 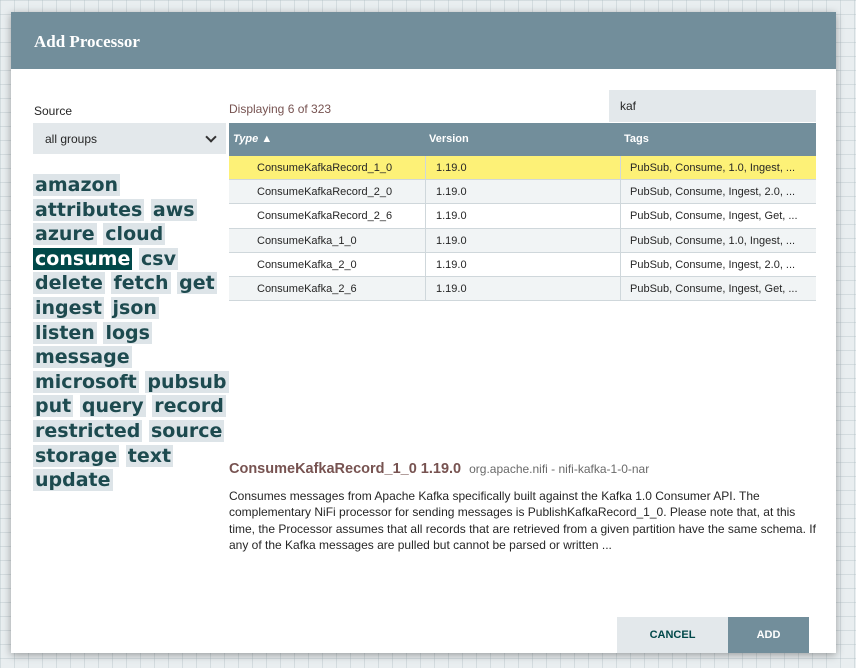 What do you see at coordinates (89, 209) in the screenshot?
I see `tag-attributes: attributes` at bounding box center [89, 209].